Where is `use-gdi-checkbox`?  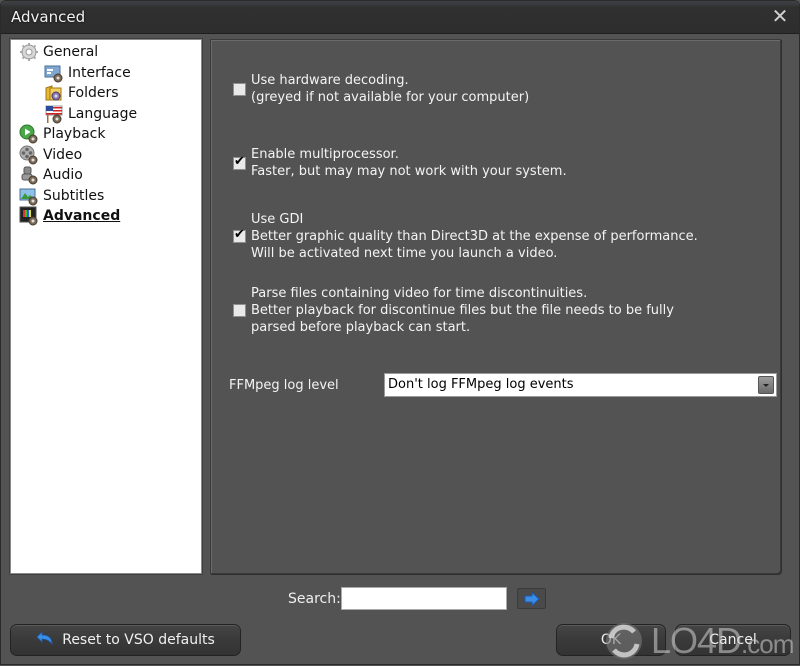 use-gdi-checkbox is located at coordinates (239, 235).